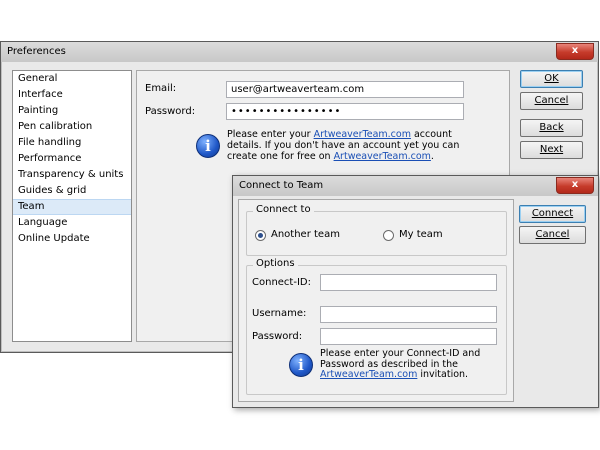 Image resolution: width=600 pixels, height=450 pixels. What do you see at coordinates (72, 127) in the screenshot?
I see `category-item-pen-calibration: Pen calibration` at bounding box center [72, 127].